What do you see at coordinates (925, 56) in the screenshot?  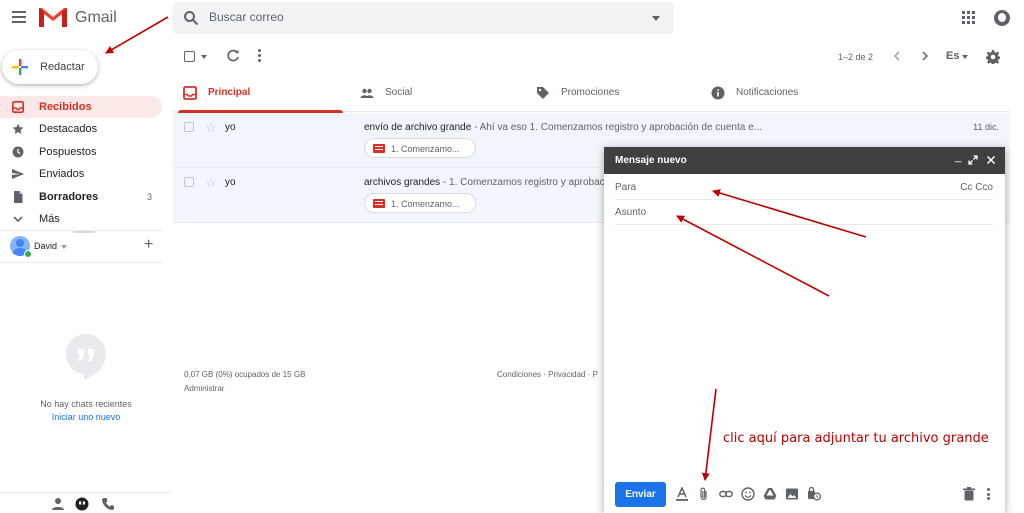 I see `chevron-right-icon` at bounding box center [925, 56].